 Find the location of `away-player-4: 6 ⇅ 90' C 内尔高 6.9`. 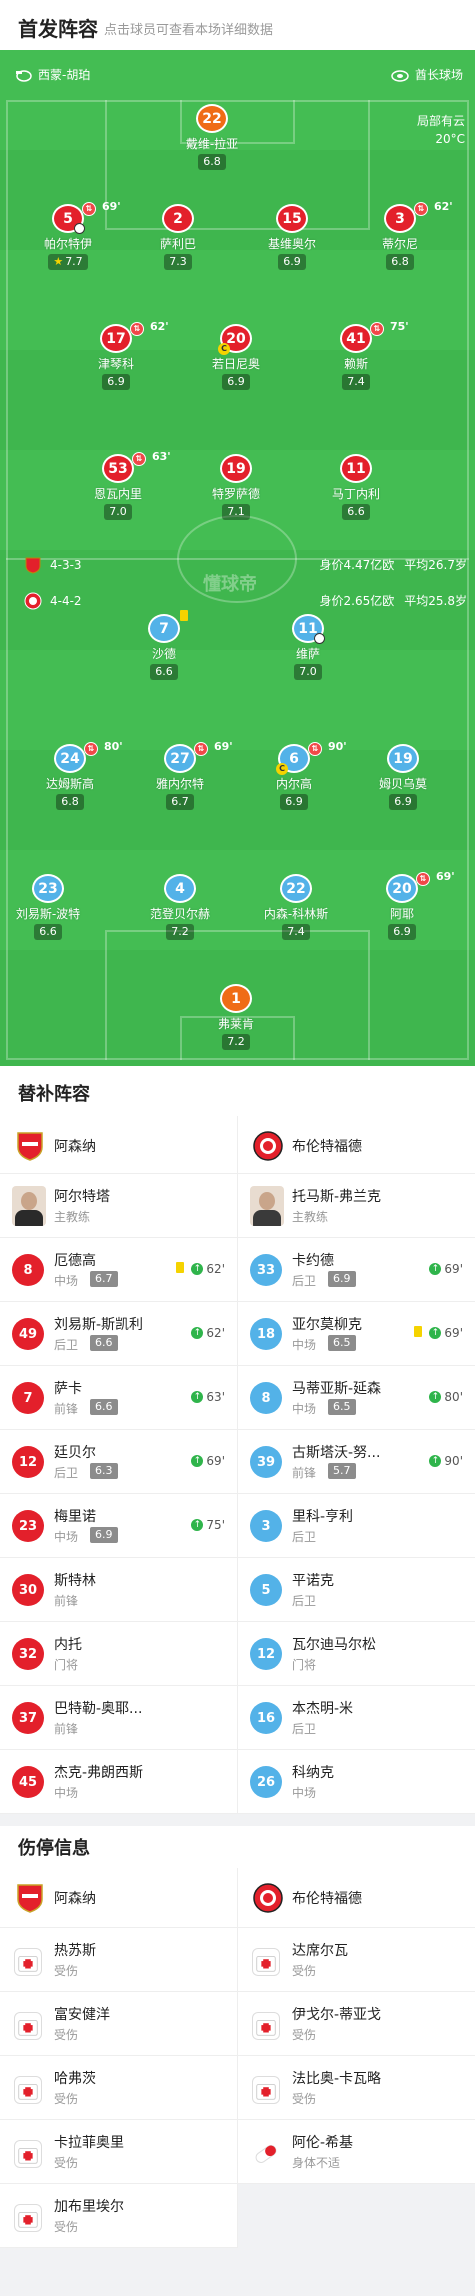

away-player-4: 6 ⇅ 90' C 内尔高 6.9 is located at coordinates (295, 775).